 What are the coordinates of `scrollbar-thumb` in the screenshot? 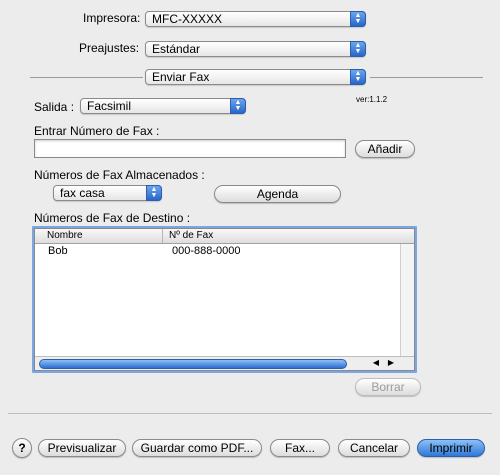 It's located at (193, 364).